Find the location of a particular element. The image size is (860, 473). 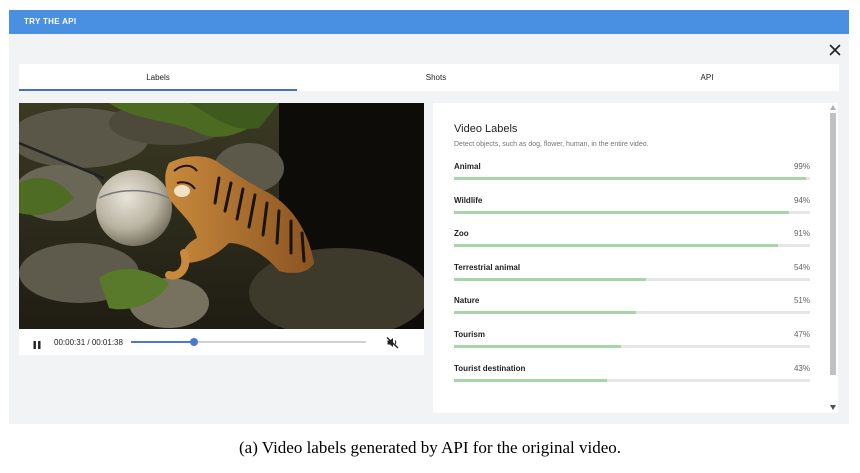

label-percent: 51% is located at coordinates (801, 301).